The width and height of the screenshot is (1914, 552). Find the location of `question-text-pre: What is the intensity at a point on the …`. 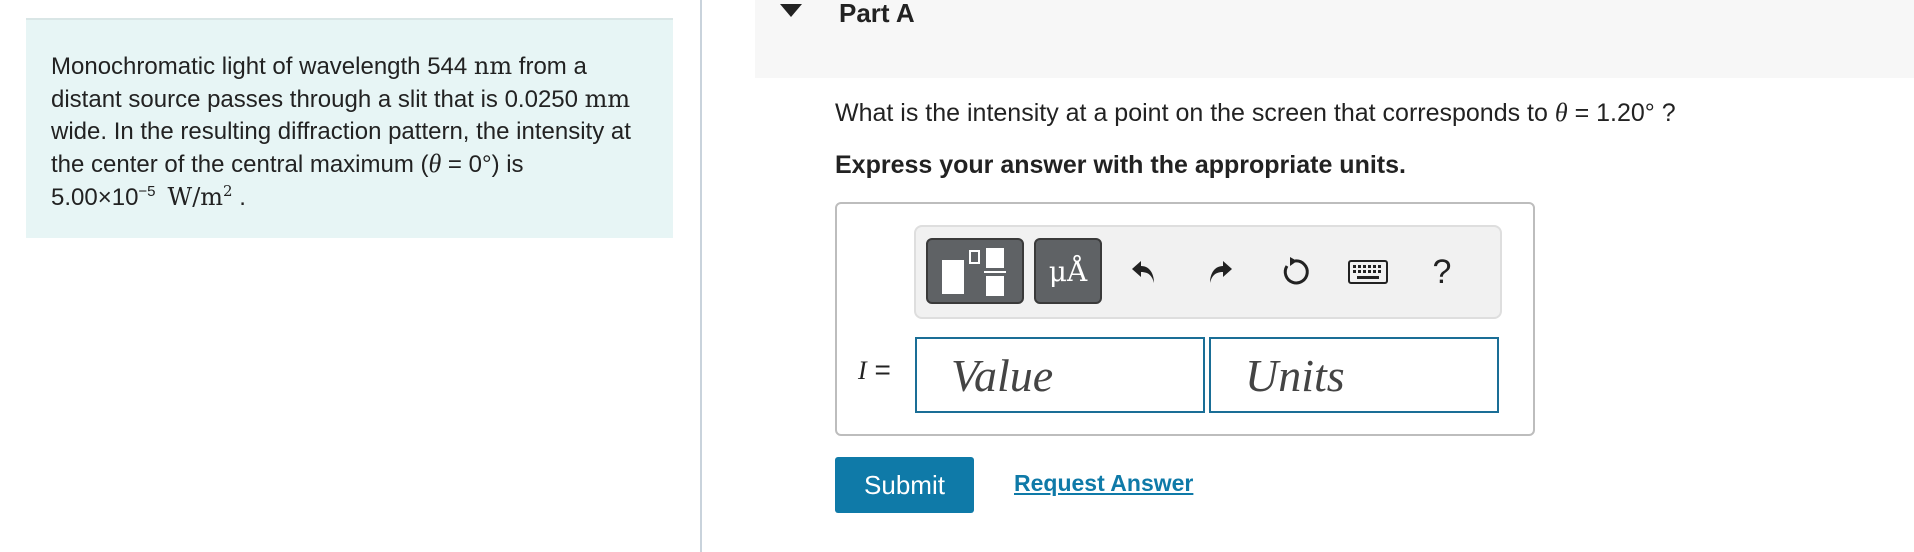

question-text-pre: What is the intensity at a point on the … is located at coordinates (1195, 113).